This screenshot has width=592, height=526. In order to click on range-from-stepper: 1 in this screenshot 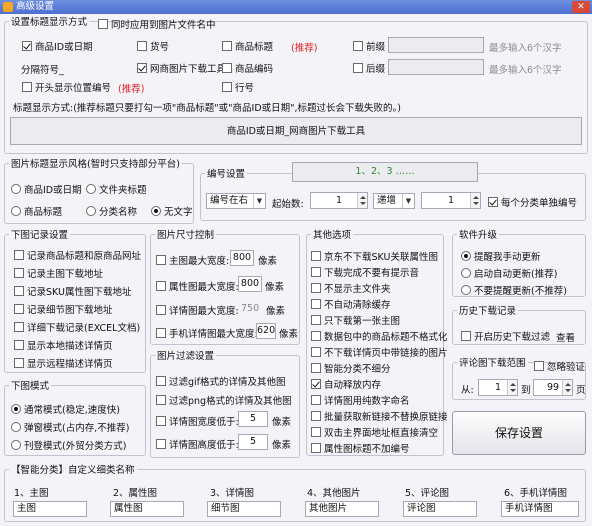, I will do `click(498, 387)`.